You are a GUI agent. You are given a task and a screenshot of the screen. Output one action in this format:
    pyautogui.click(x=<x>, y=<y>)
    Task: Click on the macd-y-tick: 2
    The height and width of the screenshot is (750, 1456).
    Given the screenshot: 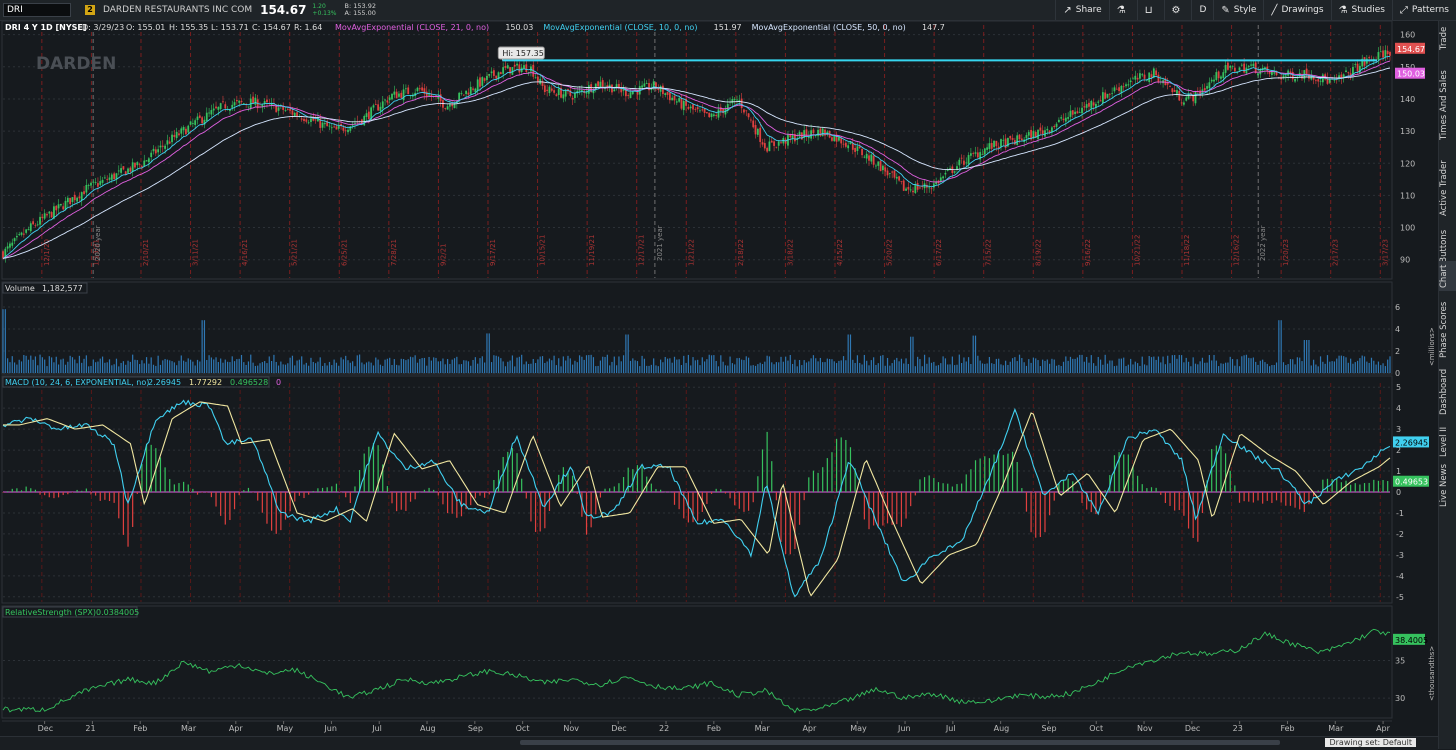 What is the action you would take?
    pyautogui.click(x=1398, y=450)
    